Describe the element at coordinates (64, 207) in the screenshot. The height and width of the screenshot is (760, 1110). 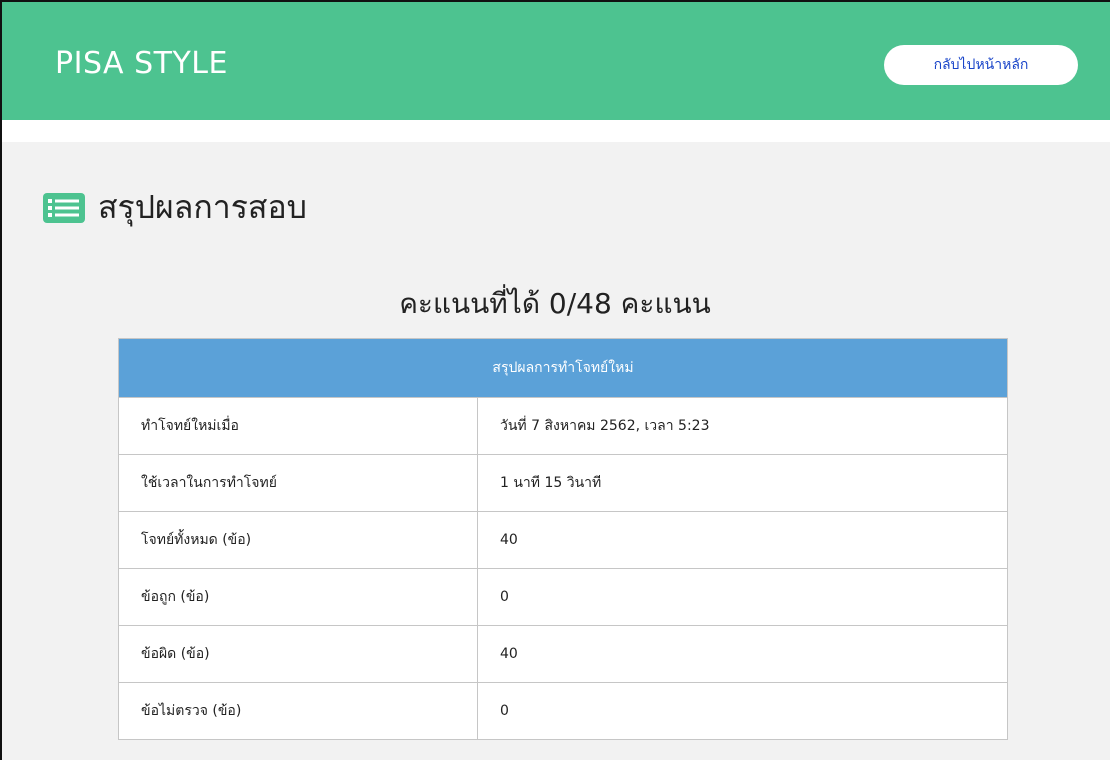
I see `list-icon` at that location.